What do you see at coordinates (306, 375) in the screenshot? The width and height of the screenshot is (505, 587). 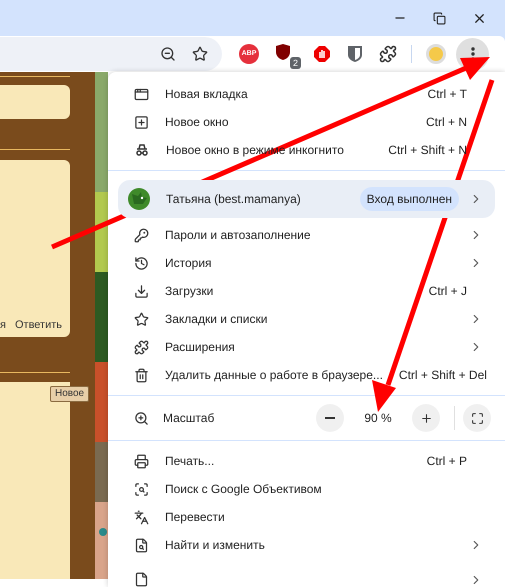 I see `menu-item: Удалить данные о работе в браузере... Ctrl + Shift + Del` at bounding box center [306, 375].